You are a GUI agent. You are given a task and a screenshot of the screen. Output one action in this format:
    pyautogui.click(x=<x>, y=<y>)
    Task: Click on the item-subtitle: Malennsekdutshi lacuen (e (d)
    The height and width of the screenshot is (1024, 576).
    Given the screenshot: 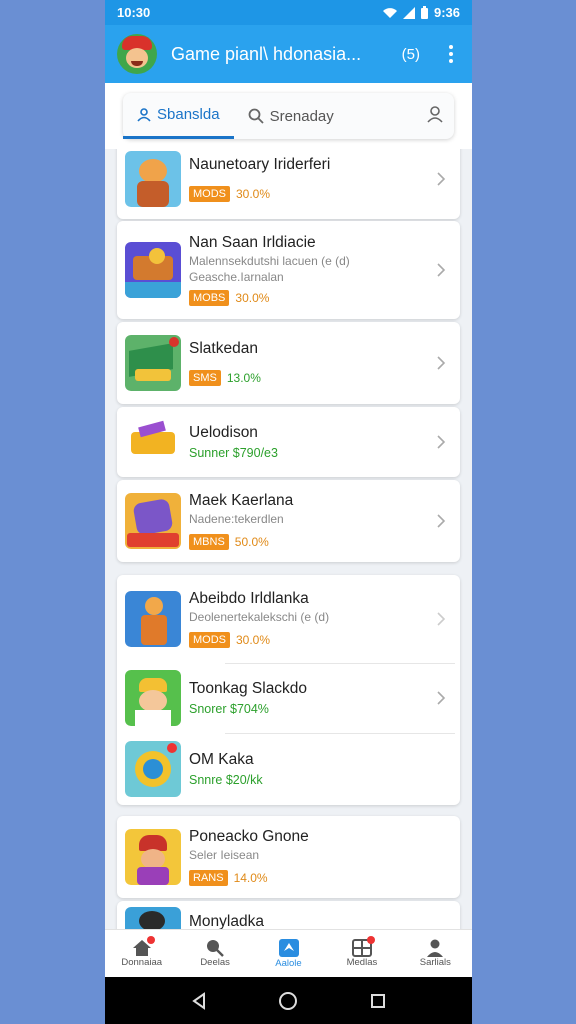 What is the action you would take?
    pyautogui.click(x=269, y=261)
    